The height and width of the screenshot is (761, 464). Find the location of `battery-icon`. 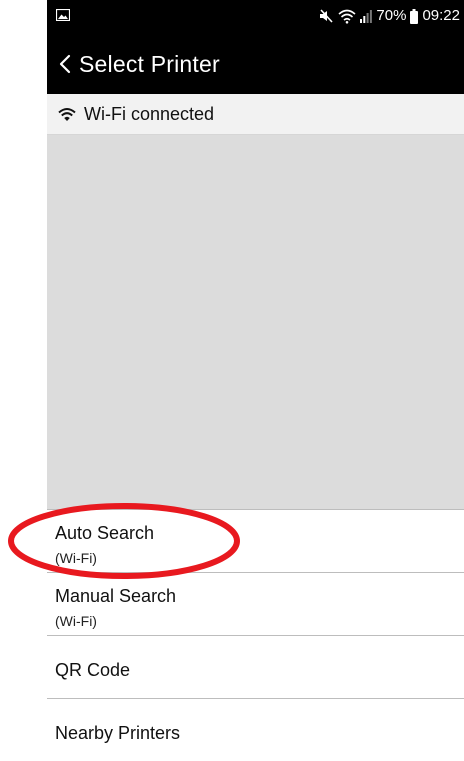

battery-icon is located at coordinates (414, 16).